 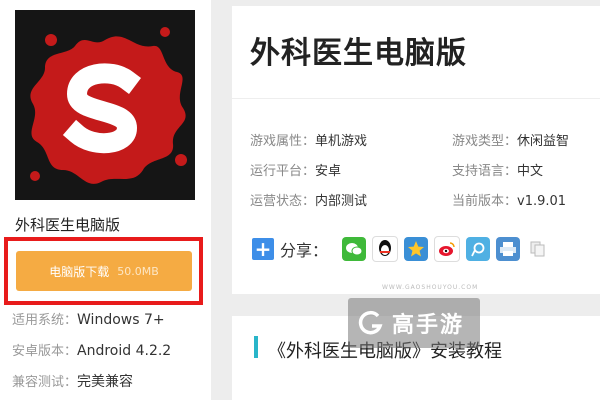 I want to click on g-logo-icon, so click(x=370, y=322).